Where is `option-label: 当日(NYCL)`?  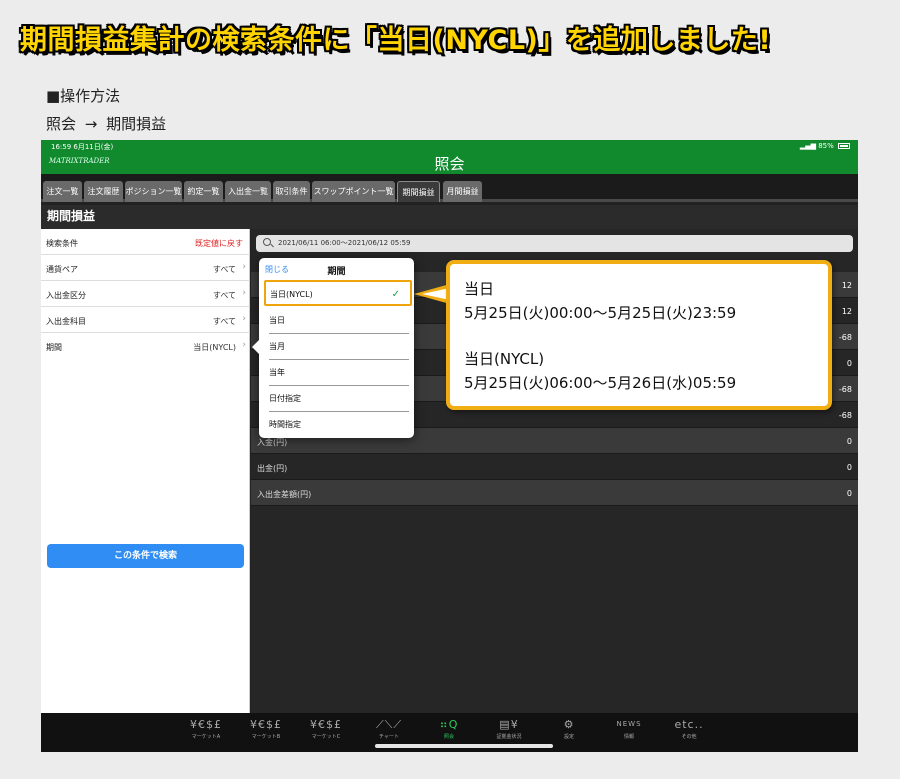
option-label: 当日(NYCL) is located at coordinates (291, 294).